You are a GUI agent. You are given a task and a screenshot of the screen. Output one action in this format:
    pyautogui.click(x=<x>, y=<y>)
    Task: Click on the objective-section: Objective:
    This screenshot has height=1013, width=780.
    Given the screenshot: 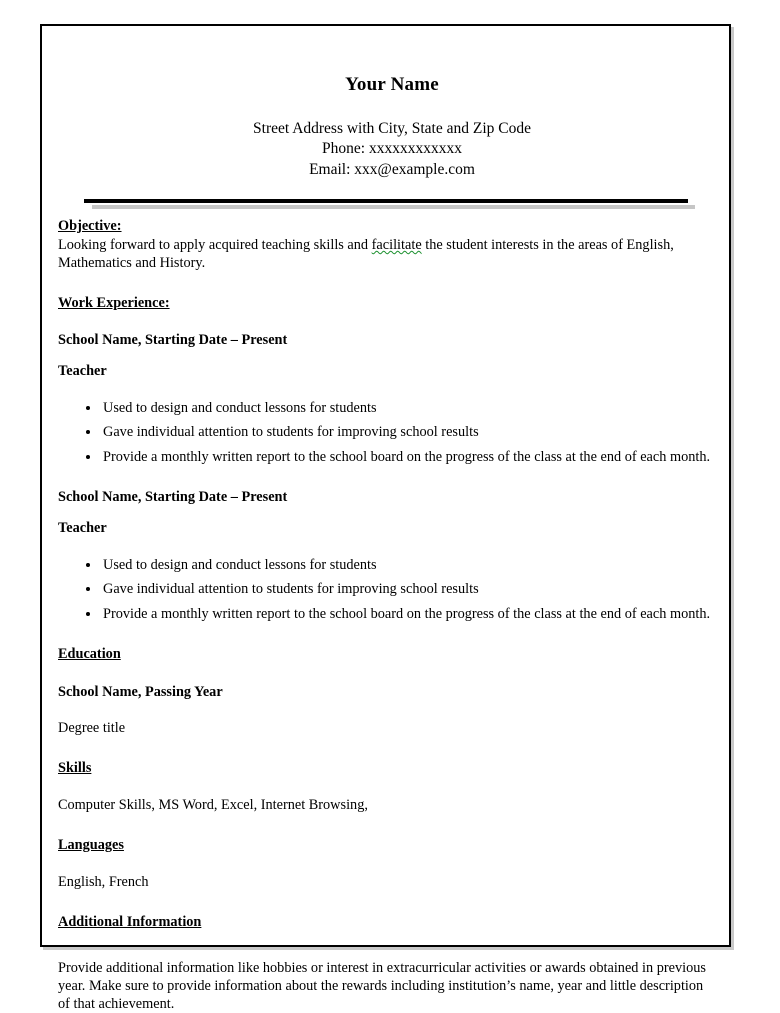 What is the action you would take?
    pyautogui.click(x=392, y=226)
    